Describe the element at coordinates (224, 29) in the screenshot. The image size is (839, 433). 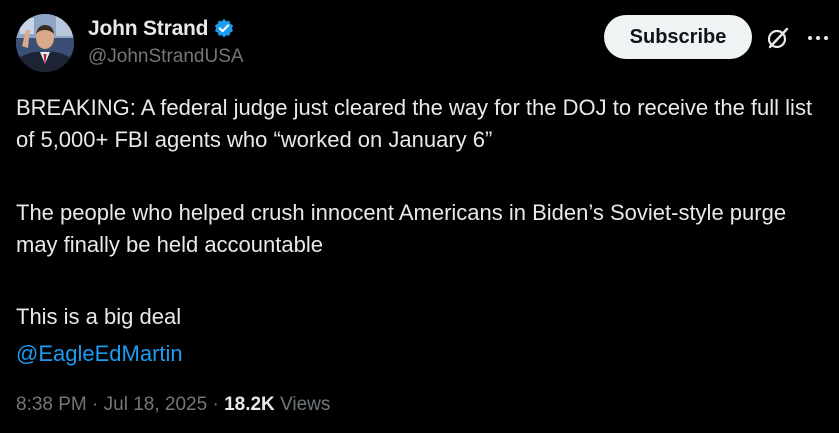
I see `verified-badge-icon` at that location.